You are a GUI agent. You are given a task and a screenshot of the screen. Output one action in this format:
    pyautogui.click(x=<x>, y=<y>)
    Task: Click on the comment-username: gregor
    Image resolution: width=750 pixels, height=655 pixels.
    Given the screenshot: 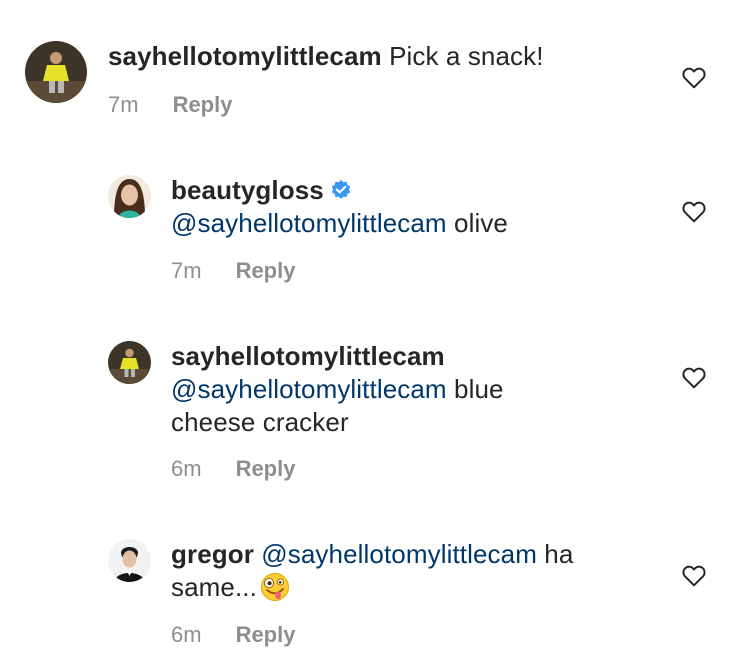 What is the action you would take?
    pyautogui.click(x=212, y=554)
    